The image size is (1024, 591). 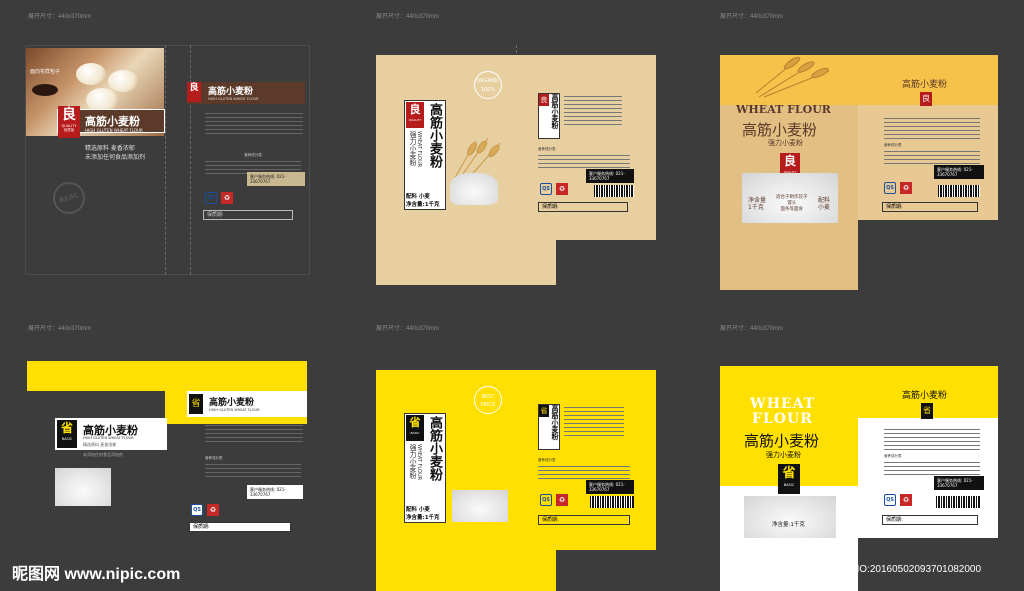 I want to click on kraft-flap, so click(x=536, y=262).